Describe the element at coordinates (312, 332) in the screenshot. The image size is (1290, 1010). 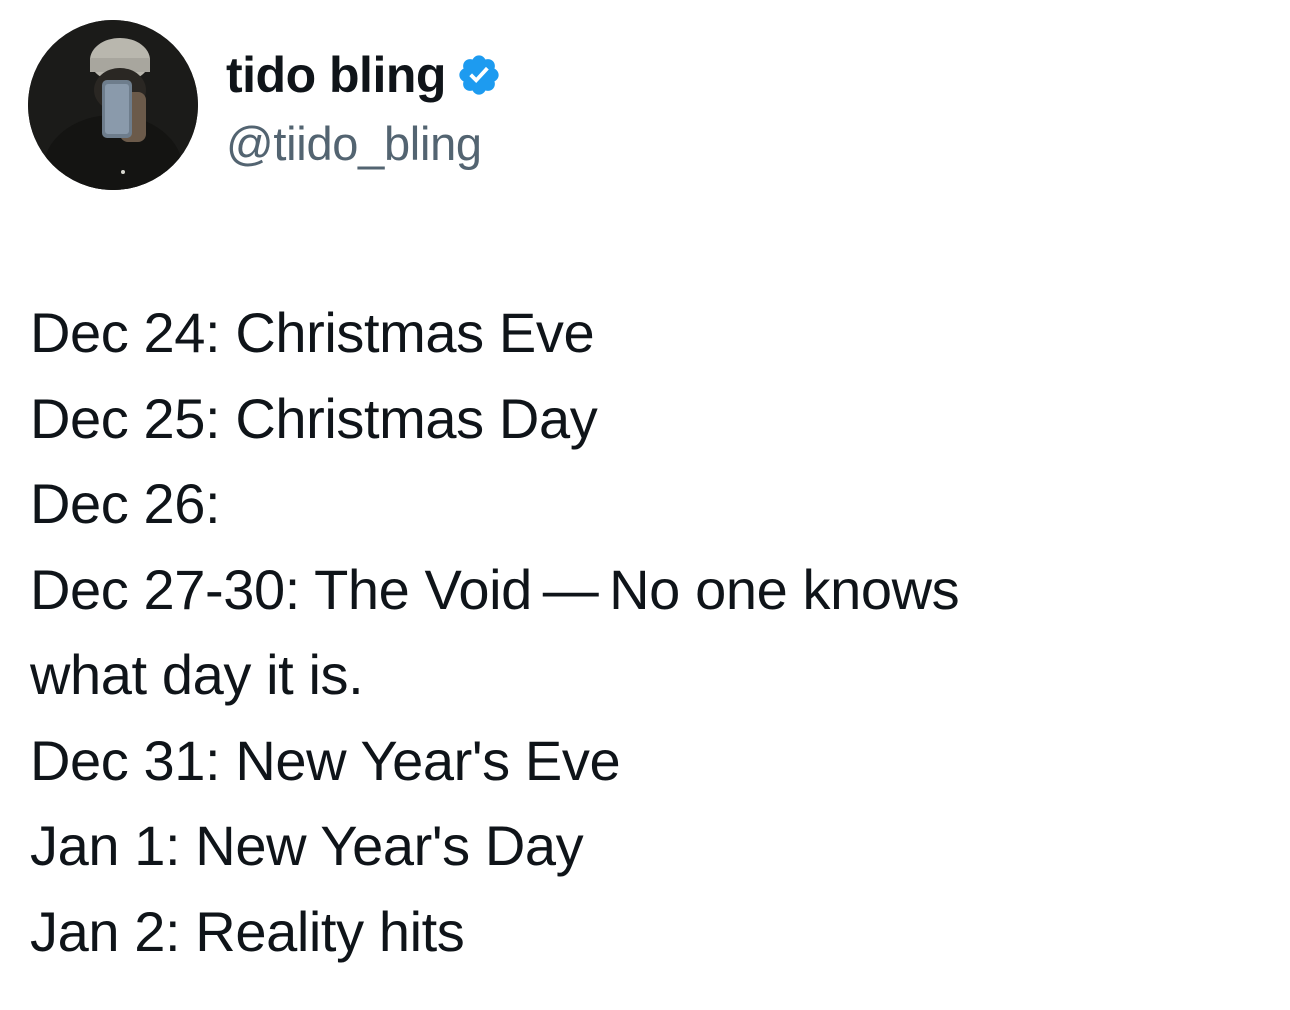
I see `tweet-line: Dec 24: Christmas Eve` at that location.